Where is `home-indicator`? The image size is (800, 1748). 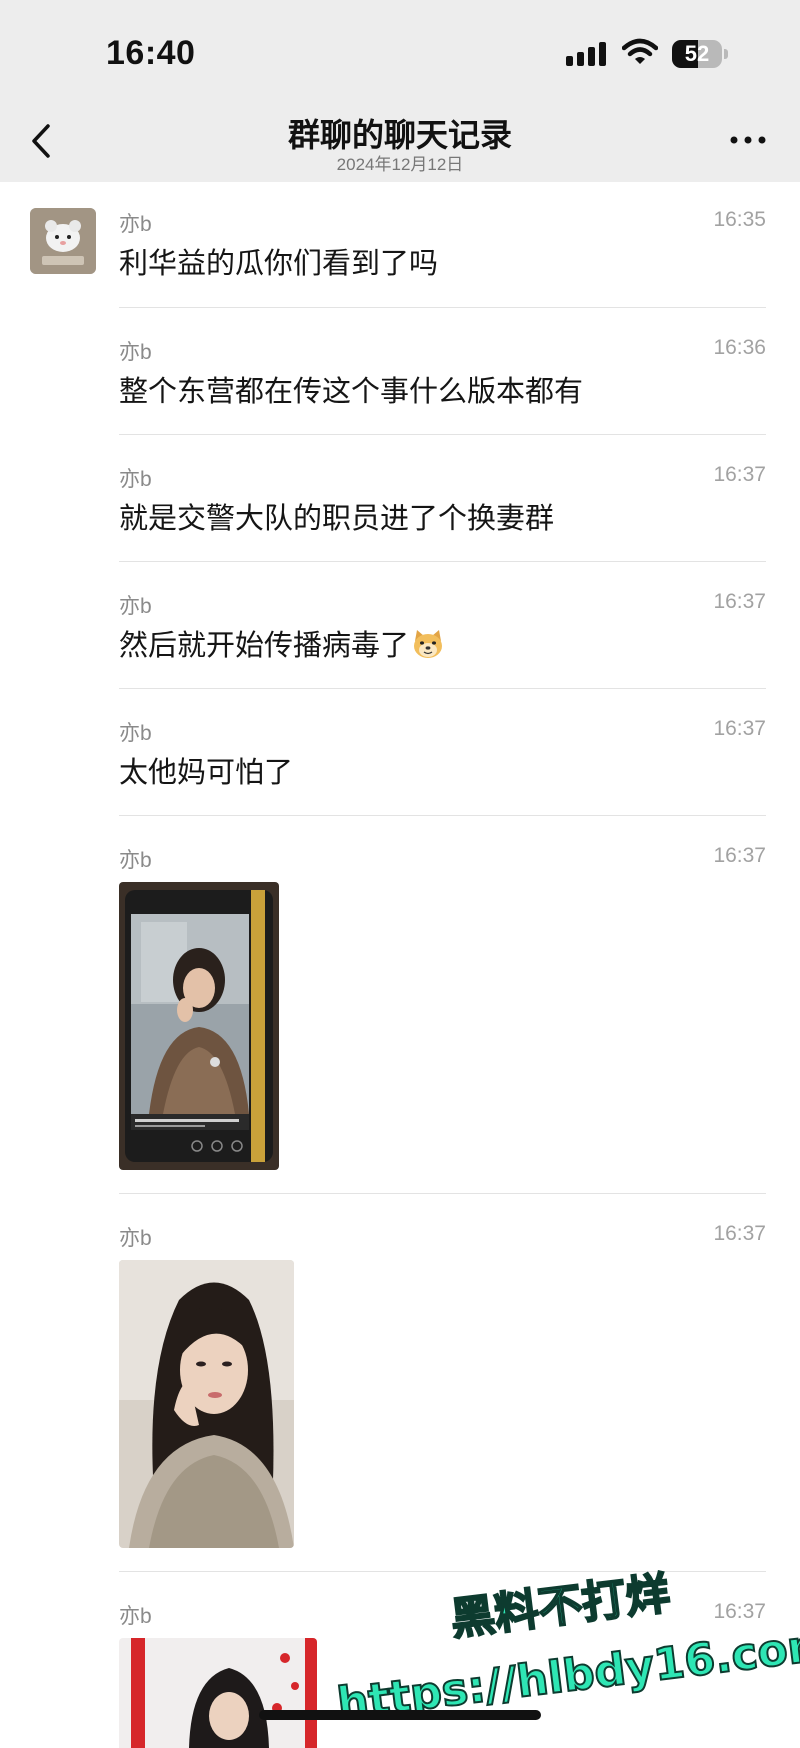
home-indicator is located at coordinates (400, 1715).